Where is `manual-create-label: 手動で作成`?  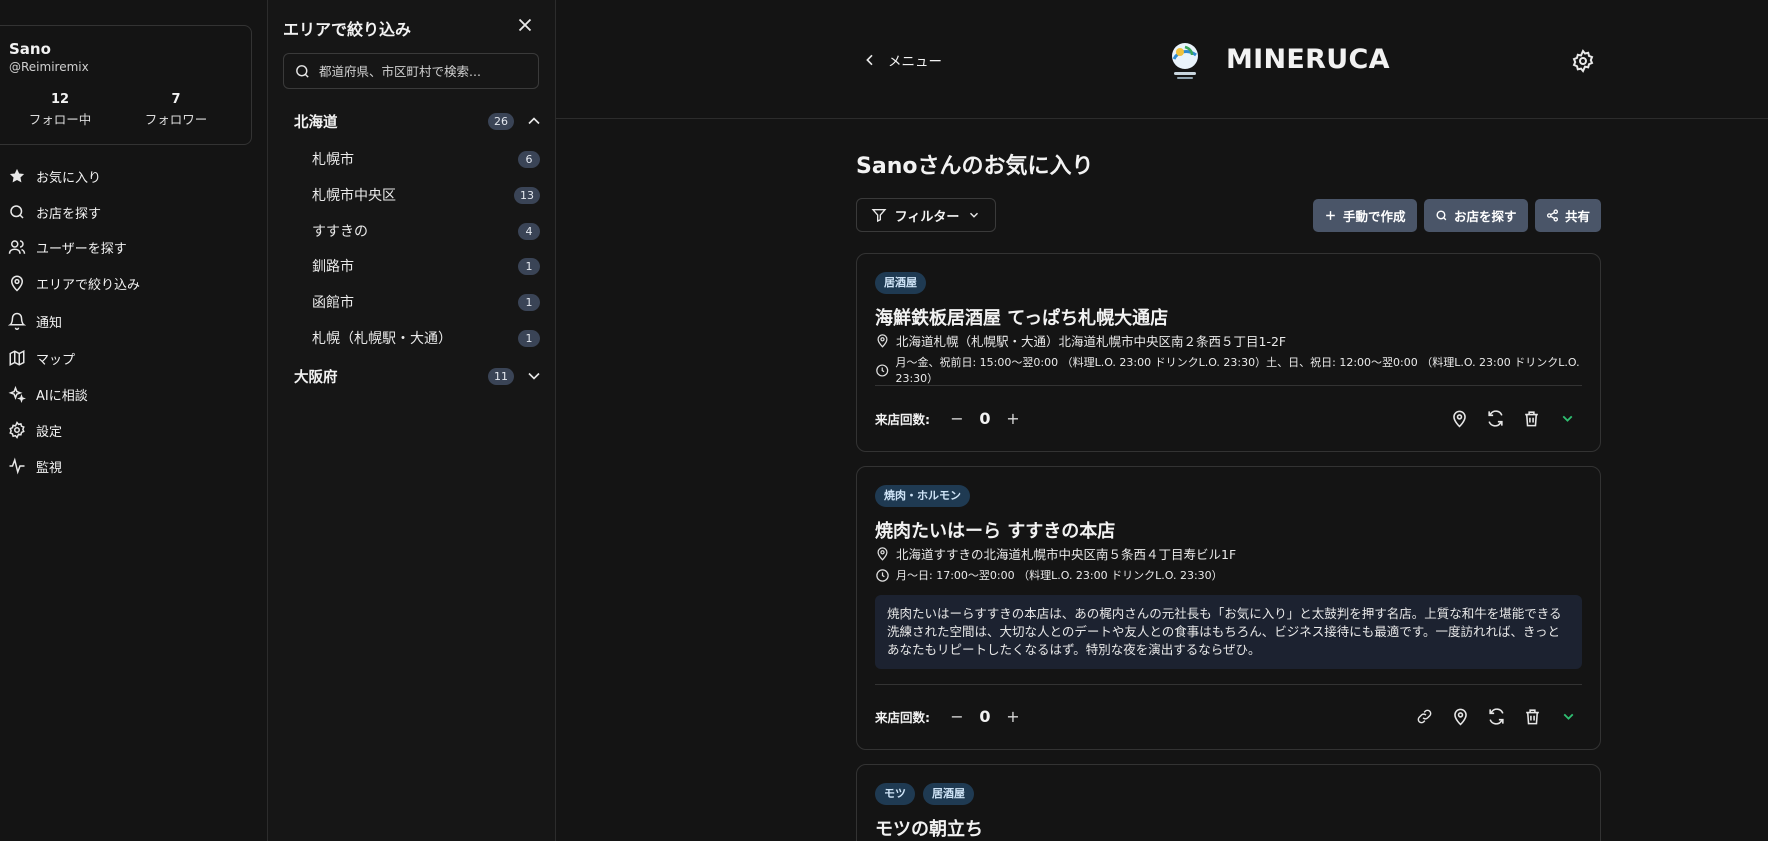 manual-create-label: 手動で作成 is located at coordinates (1374, 216).